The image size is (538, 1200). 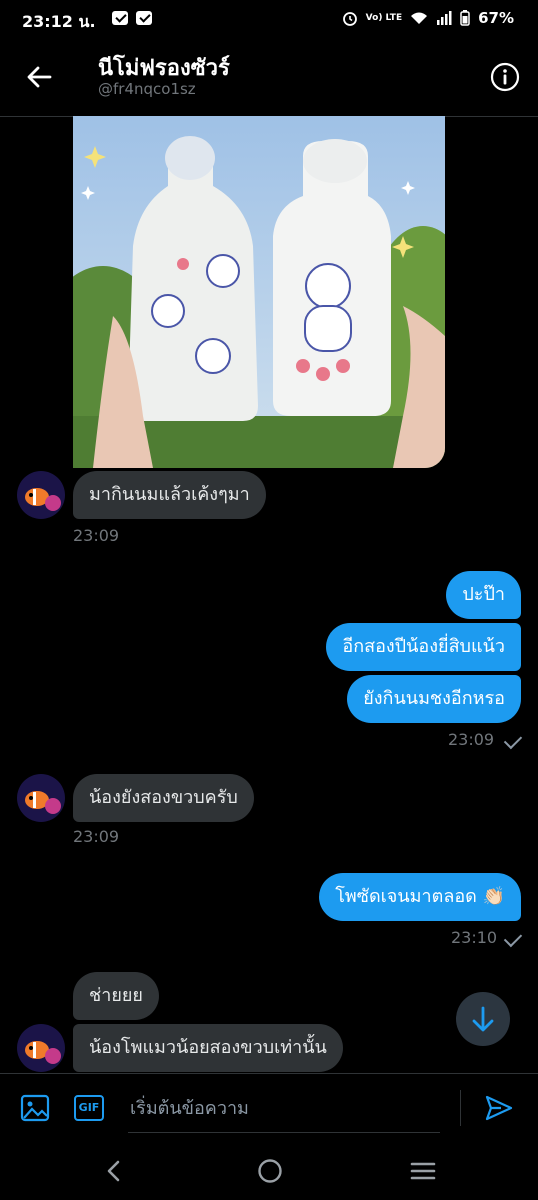 What do you see at coordinates (444, 18) in the screenshot?
I see `signal-icon` at bounding box center [444, 18].